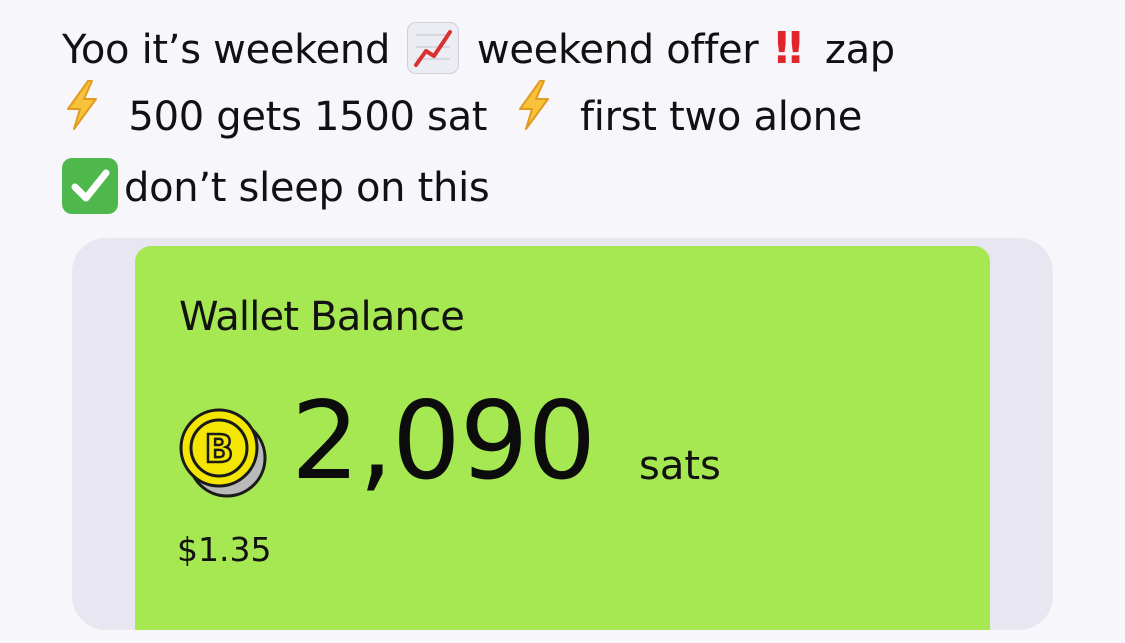 The height and width of the screenshot is (643, 1125). I want to click on post-text-segment: Yoo it’s weekend, so click(226, 50).